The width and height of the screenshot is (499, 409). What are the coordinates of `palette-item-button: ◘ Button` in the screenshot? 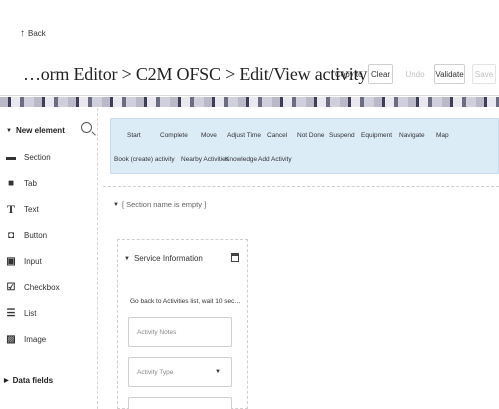 It's located at (27, 235).